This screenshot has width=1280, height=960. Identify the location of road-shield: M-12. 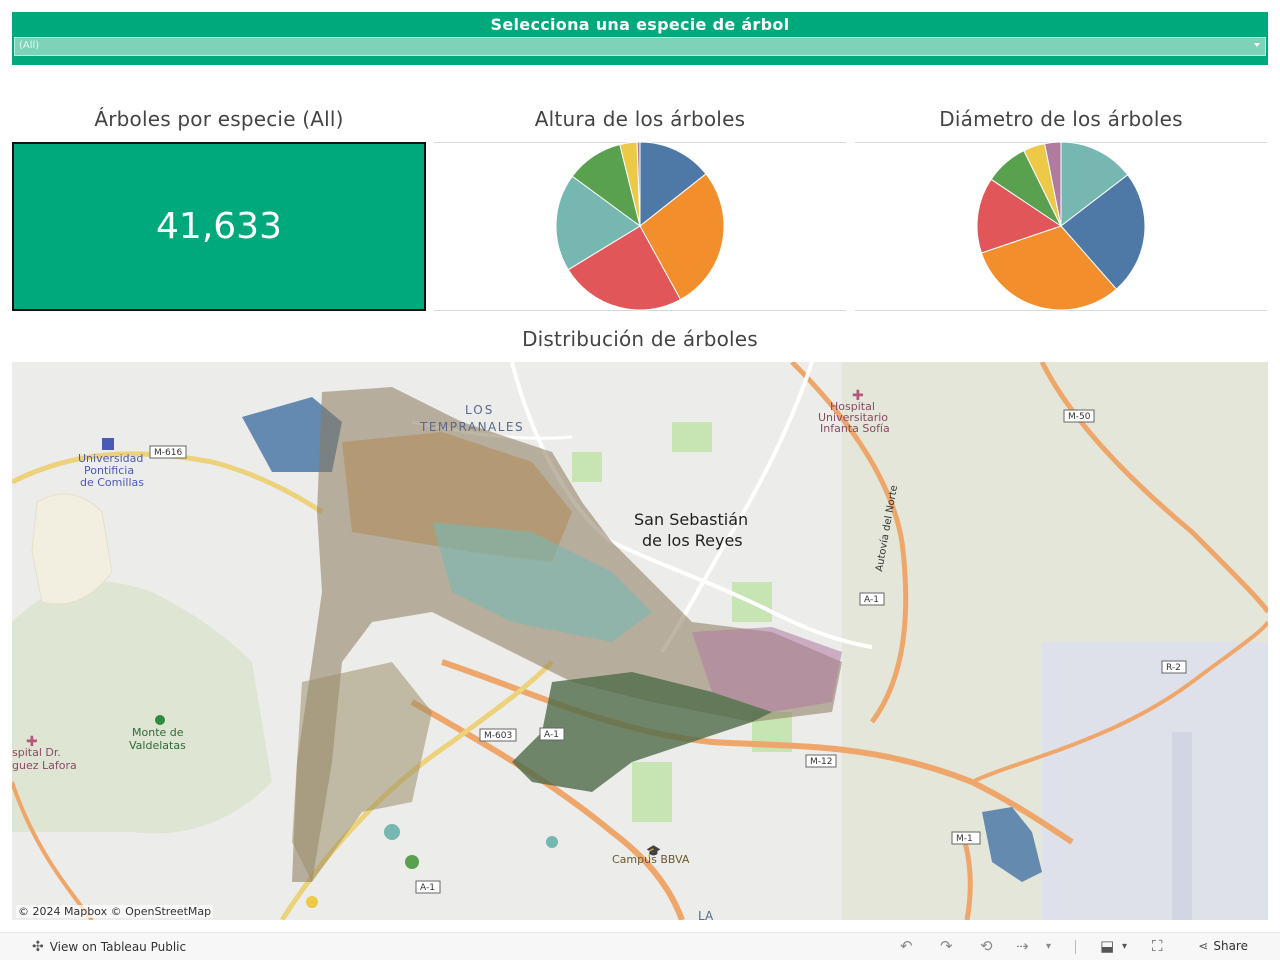
(821, 762).